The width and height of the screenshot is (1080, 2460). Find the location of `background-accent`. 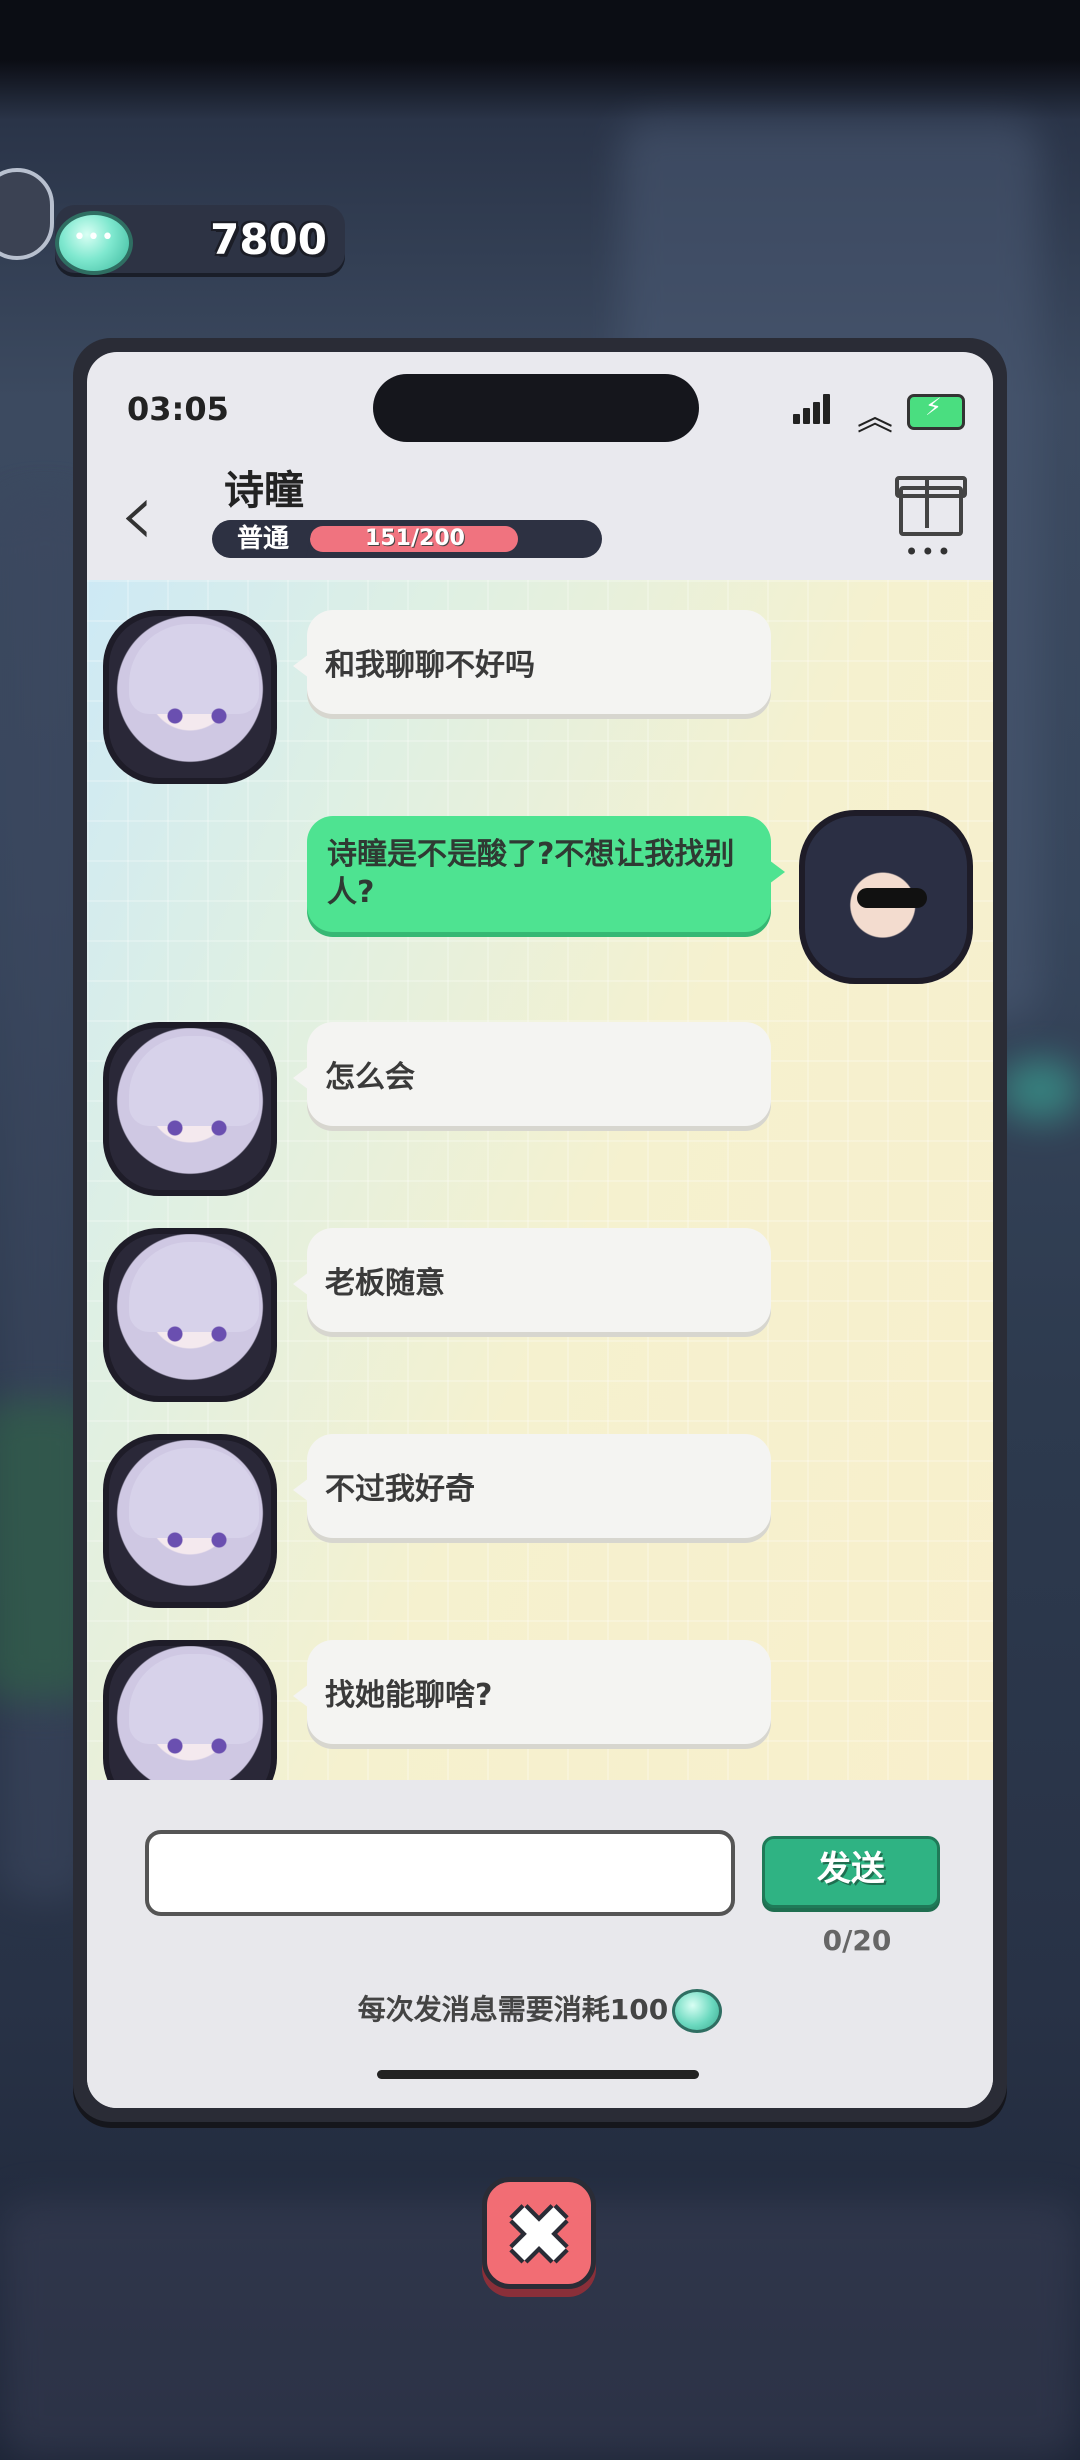

background-accent is located at coordinates (1040, 1090).